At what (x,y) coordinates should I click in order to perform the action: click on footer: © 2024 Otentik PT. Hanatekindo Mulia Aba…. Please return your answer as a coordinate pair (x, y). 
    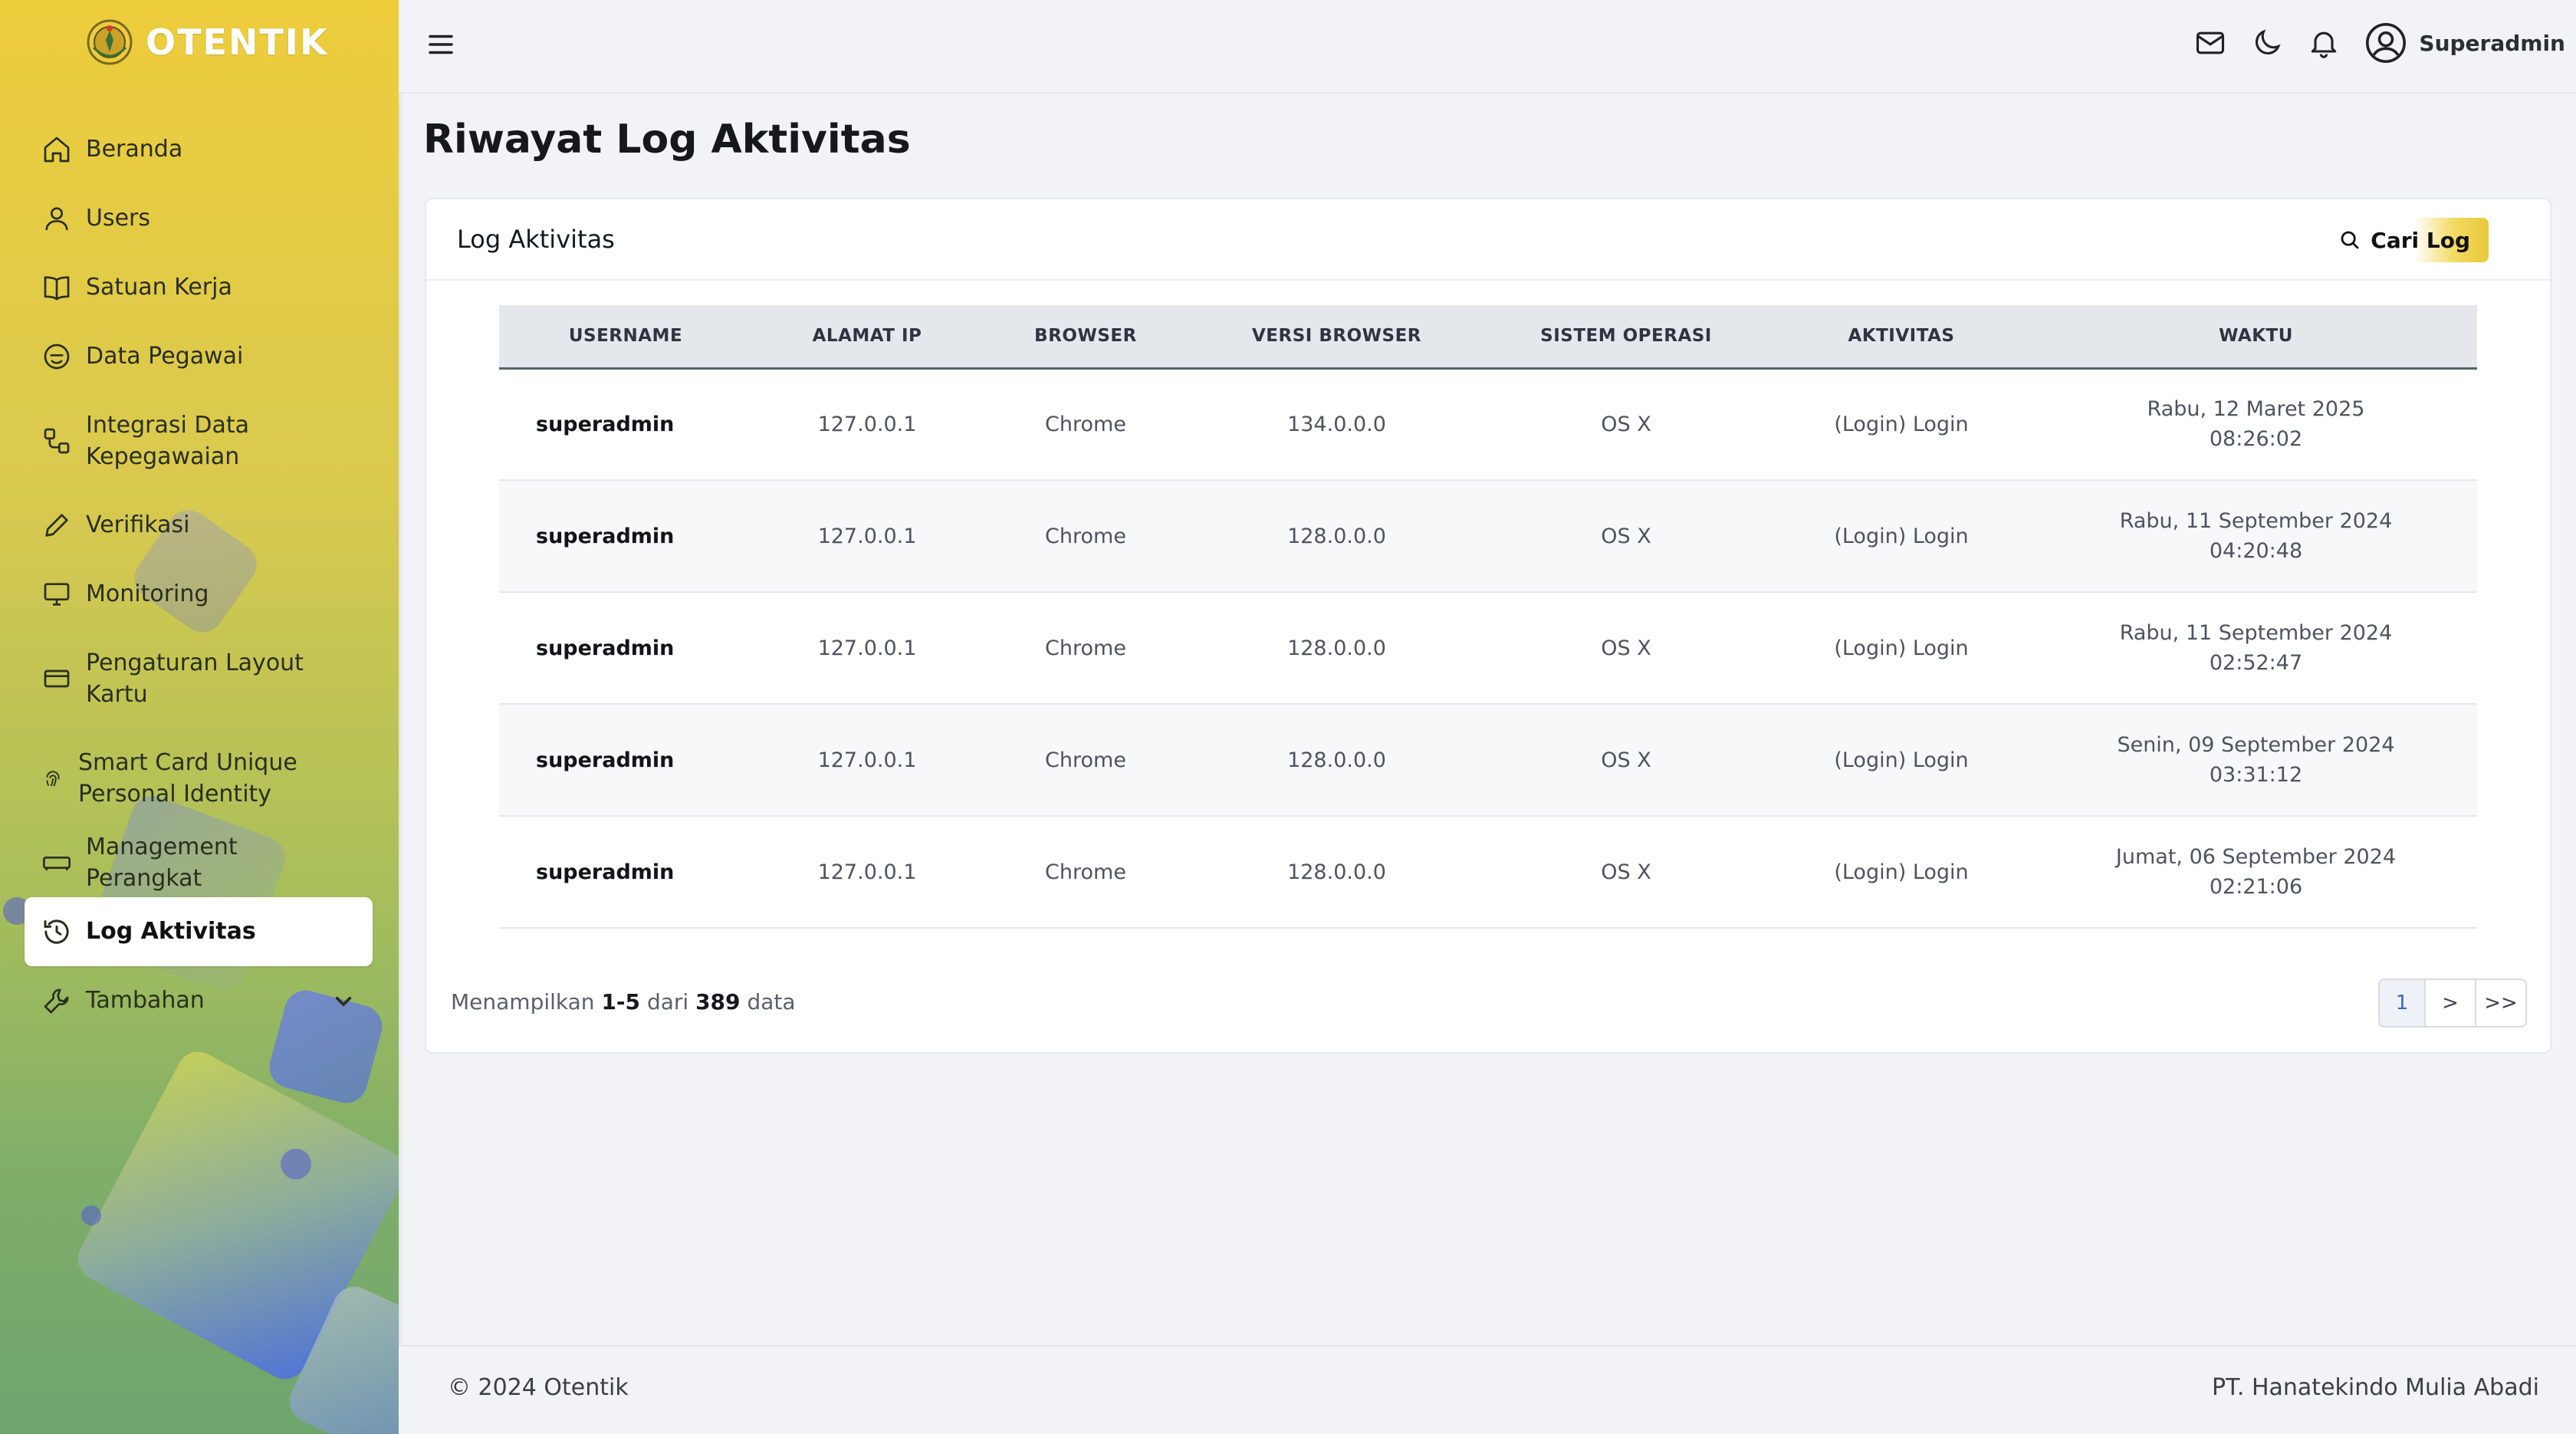
    Looking at the image, I should click on (1487, 1389).